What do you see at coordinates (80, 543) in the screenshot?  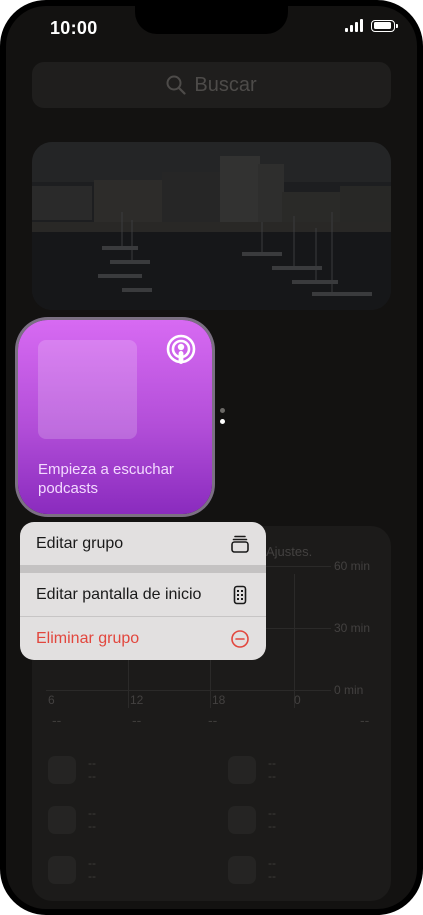 I see `menu-item-label: Editar grupo` at bounding box center [80, 543].